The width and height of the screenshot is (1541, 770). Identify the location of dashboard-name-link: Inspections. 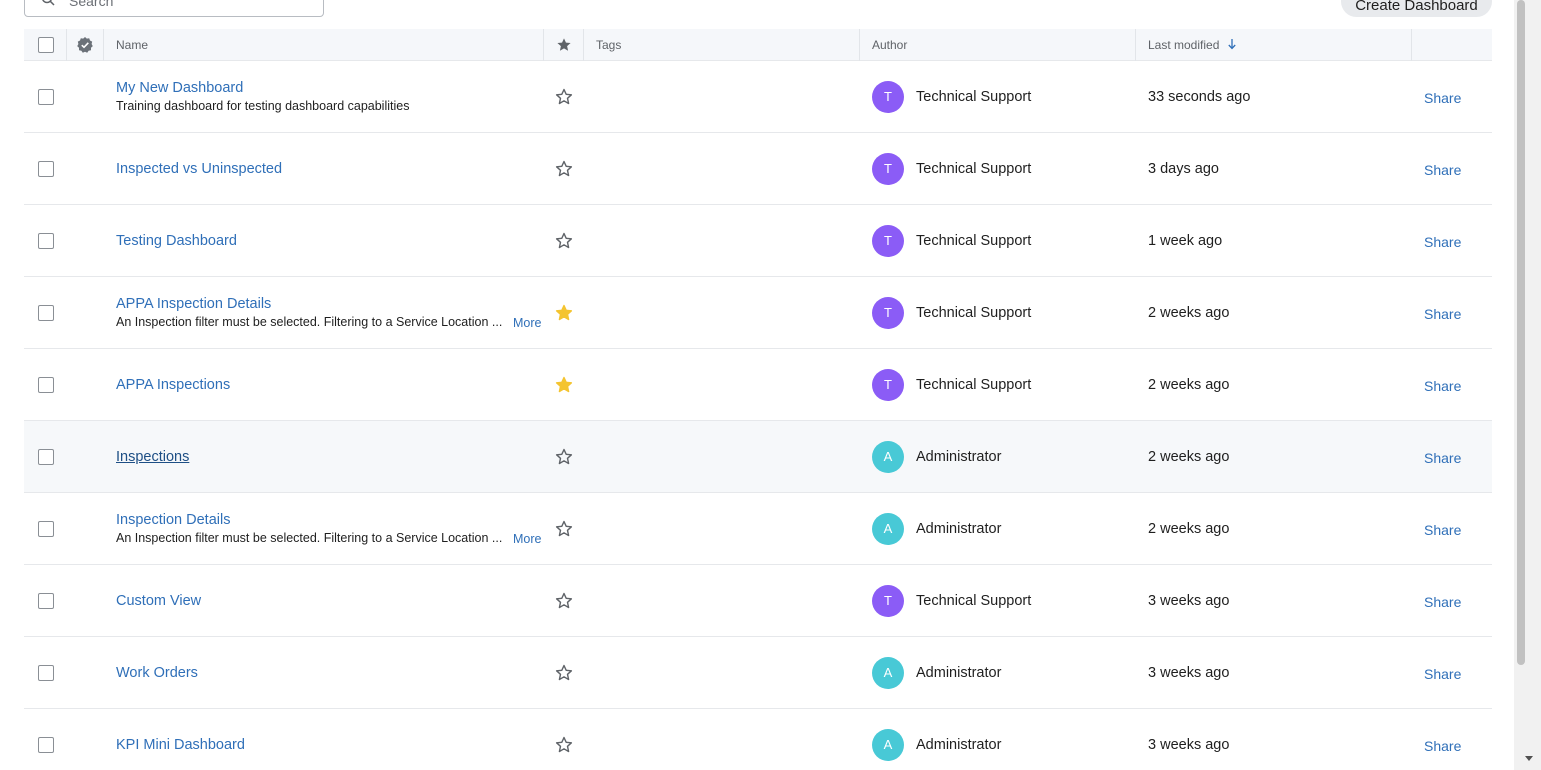
(331, 457).